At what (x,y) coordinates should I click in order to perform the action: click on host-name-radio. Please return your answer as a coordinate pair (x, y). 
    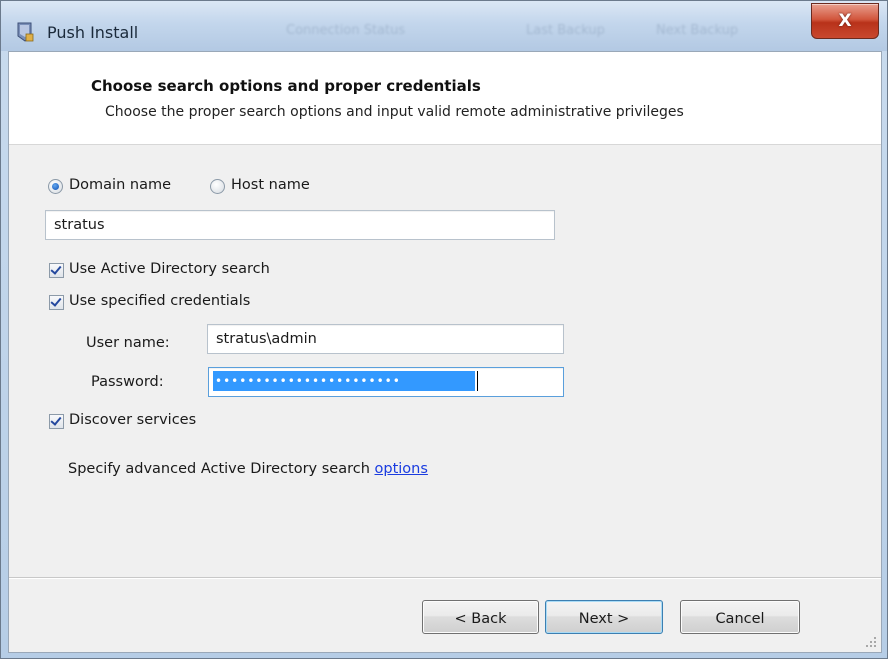
    Looking at the image, I should click on (217, 186).